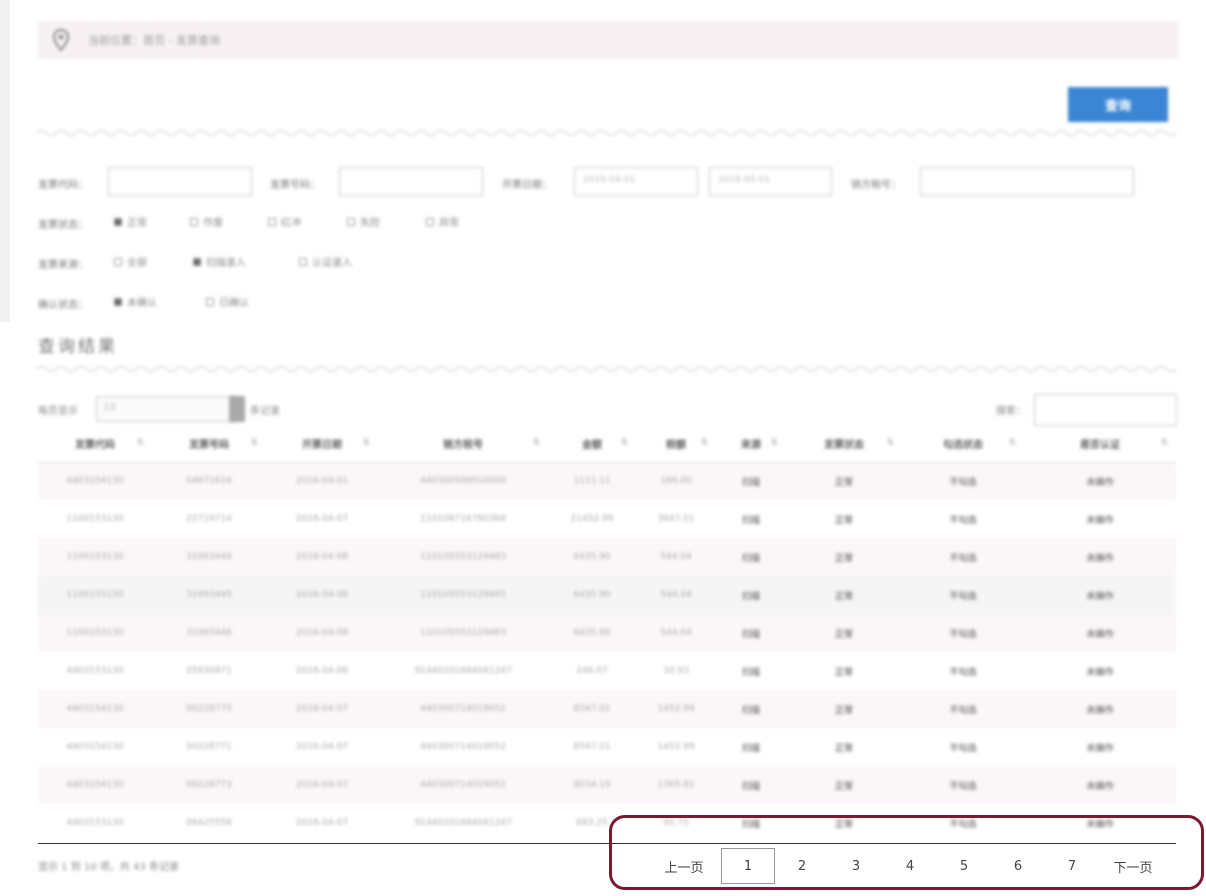 This screenshot has height=896, width=1206. Describe the element at coordinates (876, 185) in the screenshot. I see `seller-tax-label: 销方税号：` at that location.